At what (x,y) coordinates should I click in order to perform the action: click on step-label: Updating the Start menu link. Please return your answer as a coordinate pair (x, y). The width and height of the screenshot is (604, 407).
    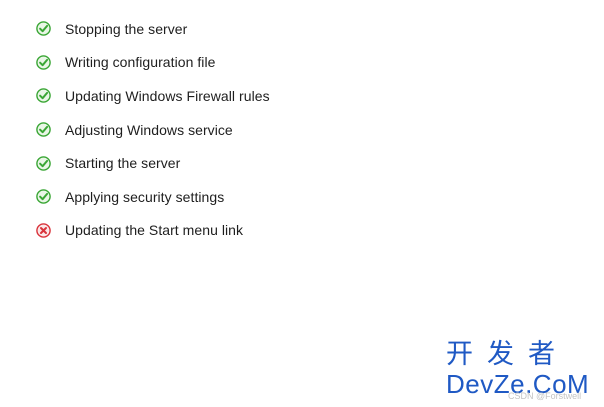
    Looking at the image, I should click on (154, 230).